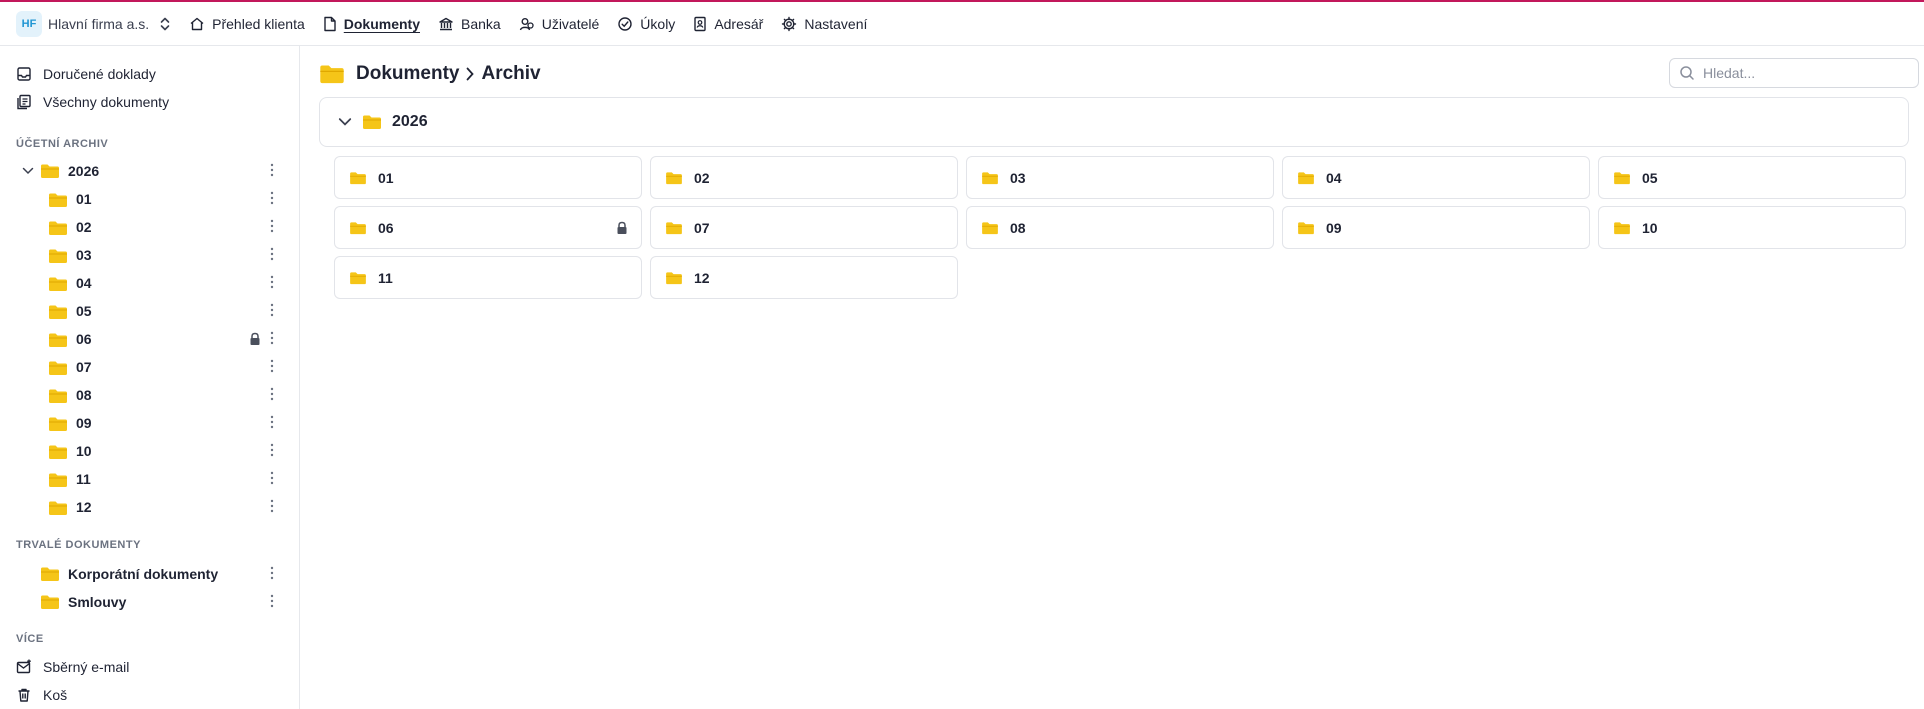 Image resolution: width=1924 pixels, height=709 pixels. What do you see at coordinates (407, 74) in the screenshot?
I see `breadcrumb-root: Dokumenty` at bounding box center [407, 74].